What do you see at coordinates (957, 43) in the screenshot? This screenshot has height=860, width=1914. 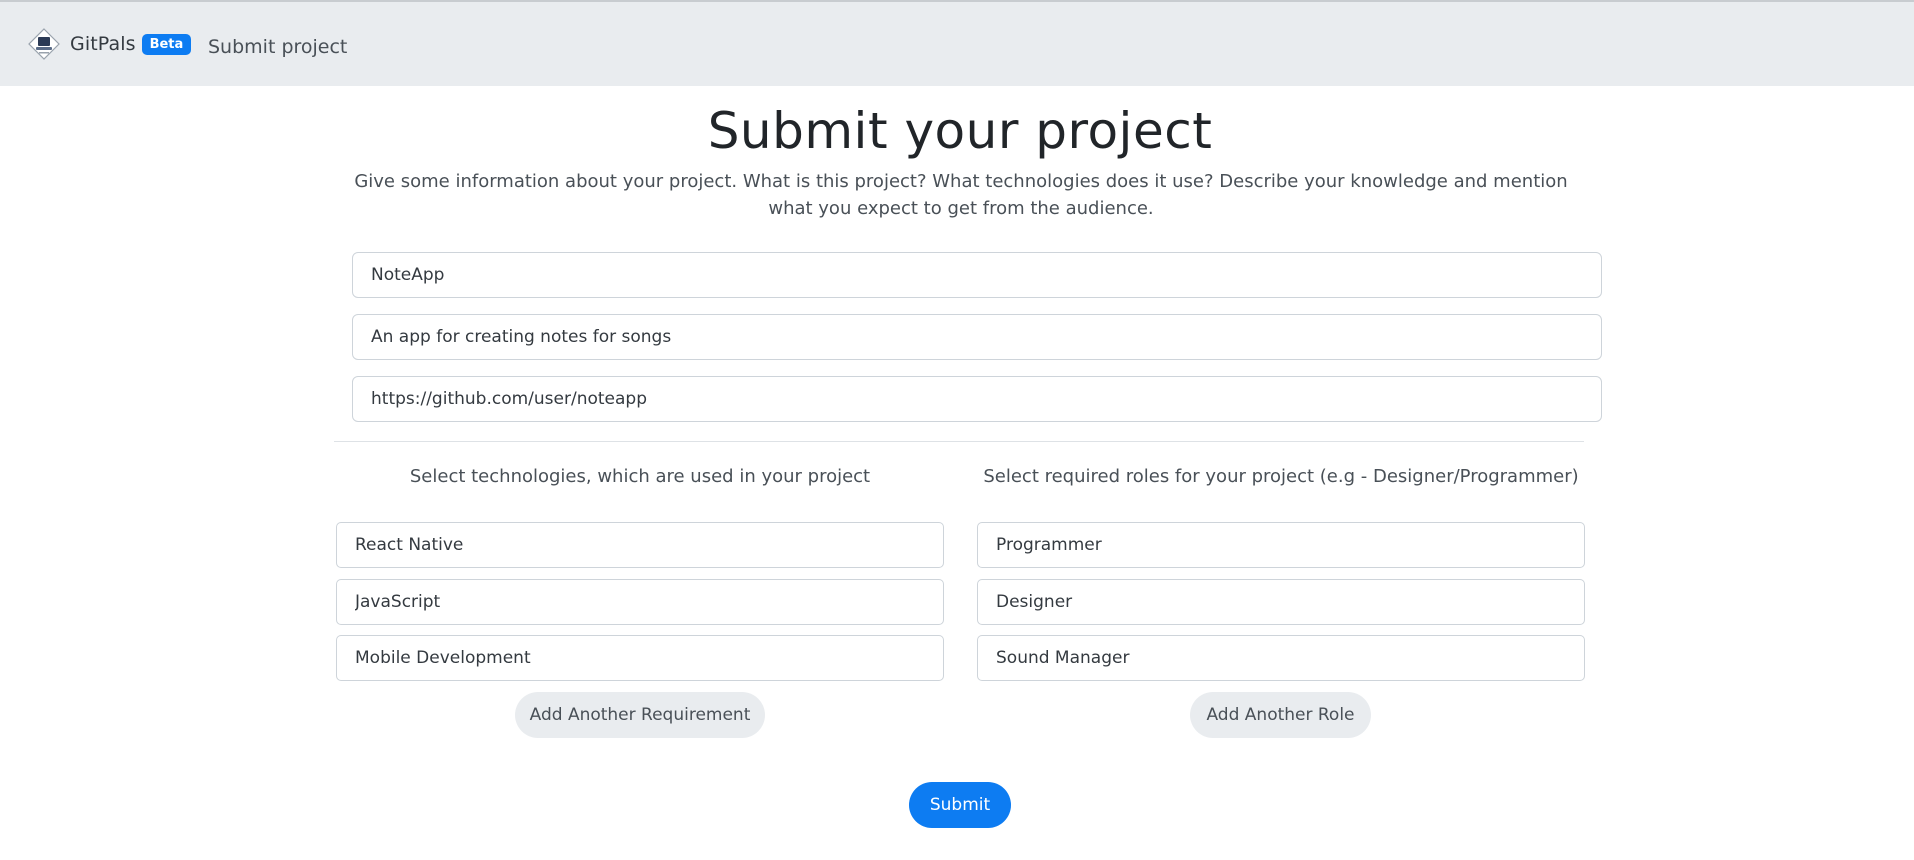 I see `top-navbar: GitPals Beta Submit project` at bounding box center [957, 43].